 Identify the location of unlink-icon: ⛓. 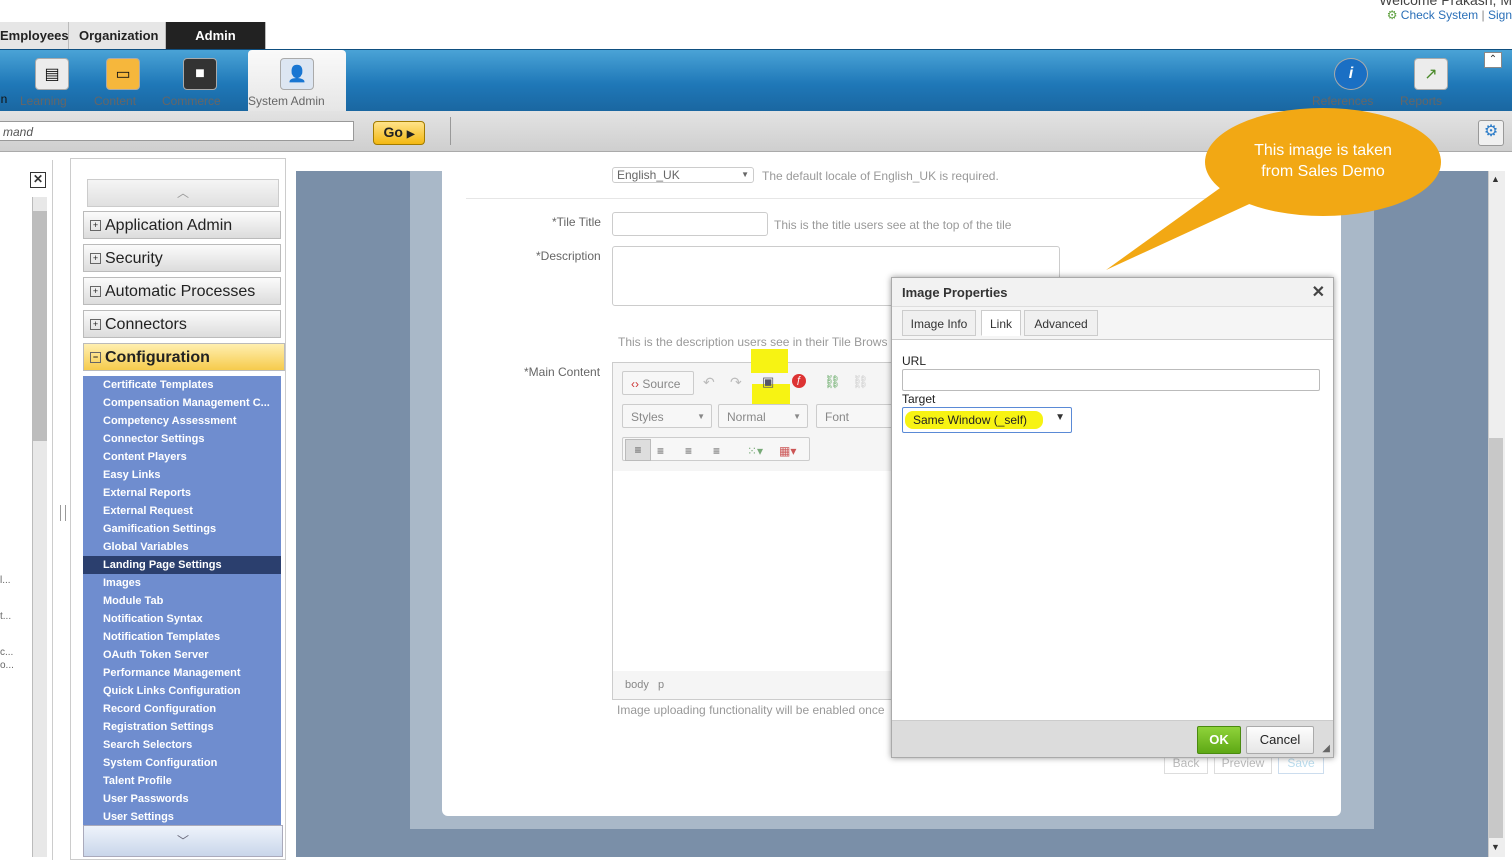
(860, 382).